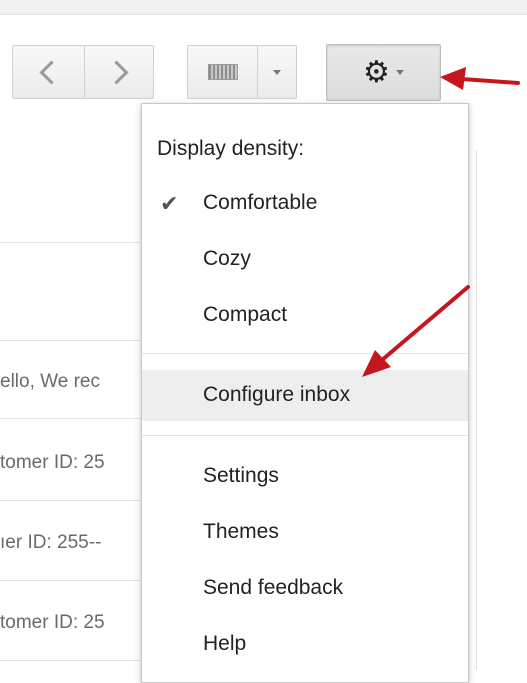 This screenshot has width=527, height=683. What do you see at coordinates (116, 72) in the screenshot?
I see `chevron-right-icon` at bounding box center [116, 72].